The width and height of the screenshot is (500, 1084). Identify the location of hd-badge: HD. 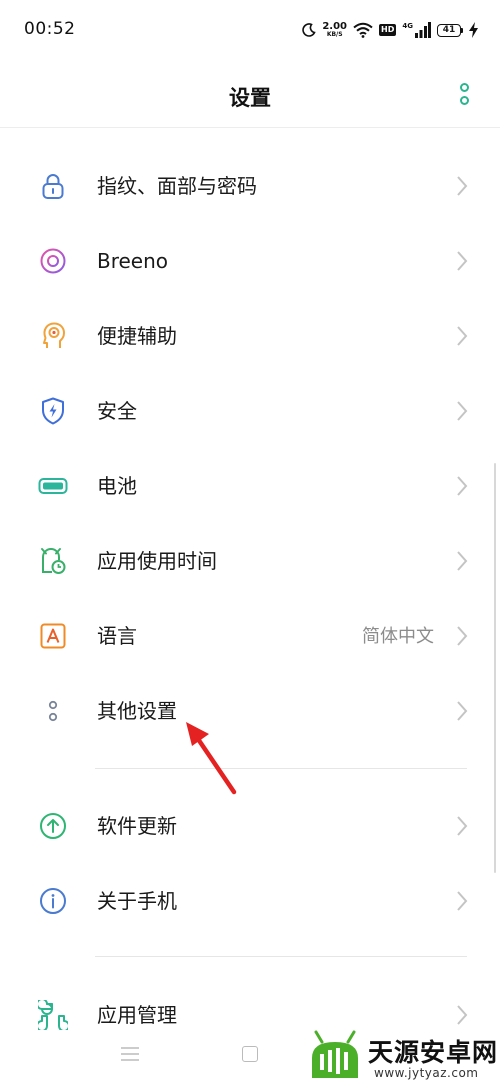
(388, 30).